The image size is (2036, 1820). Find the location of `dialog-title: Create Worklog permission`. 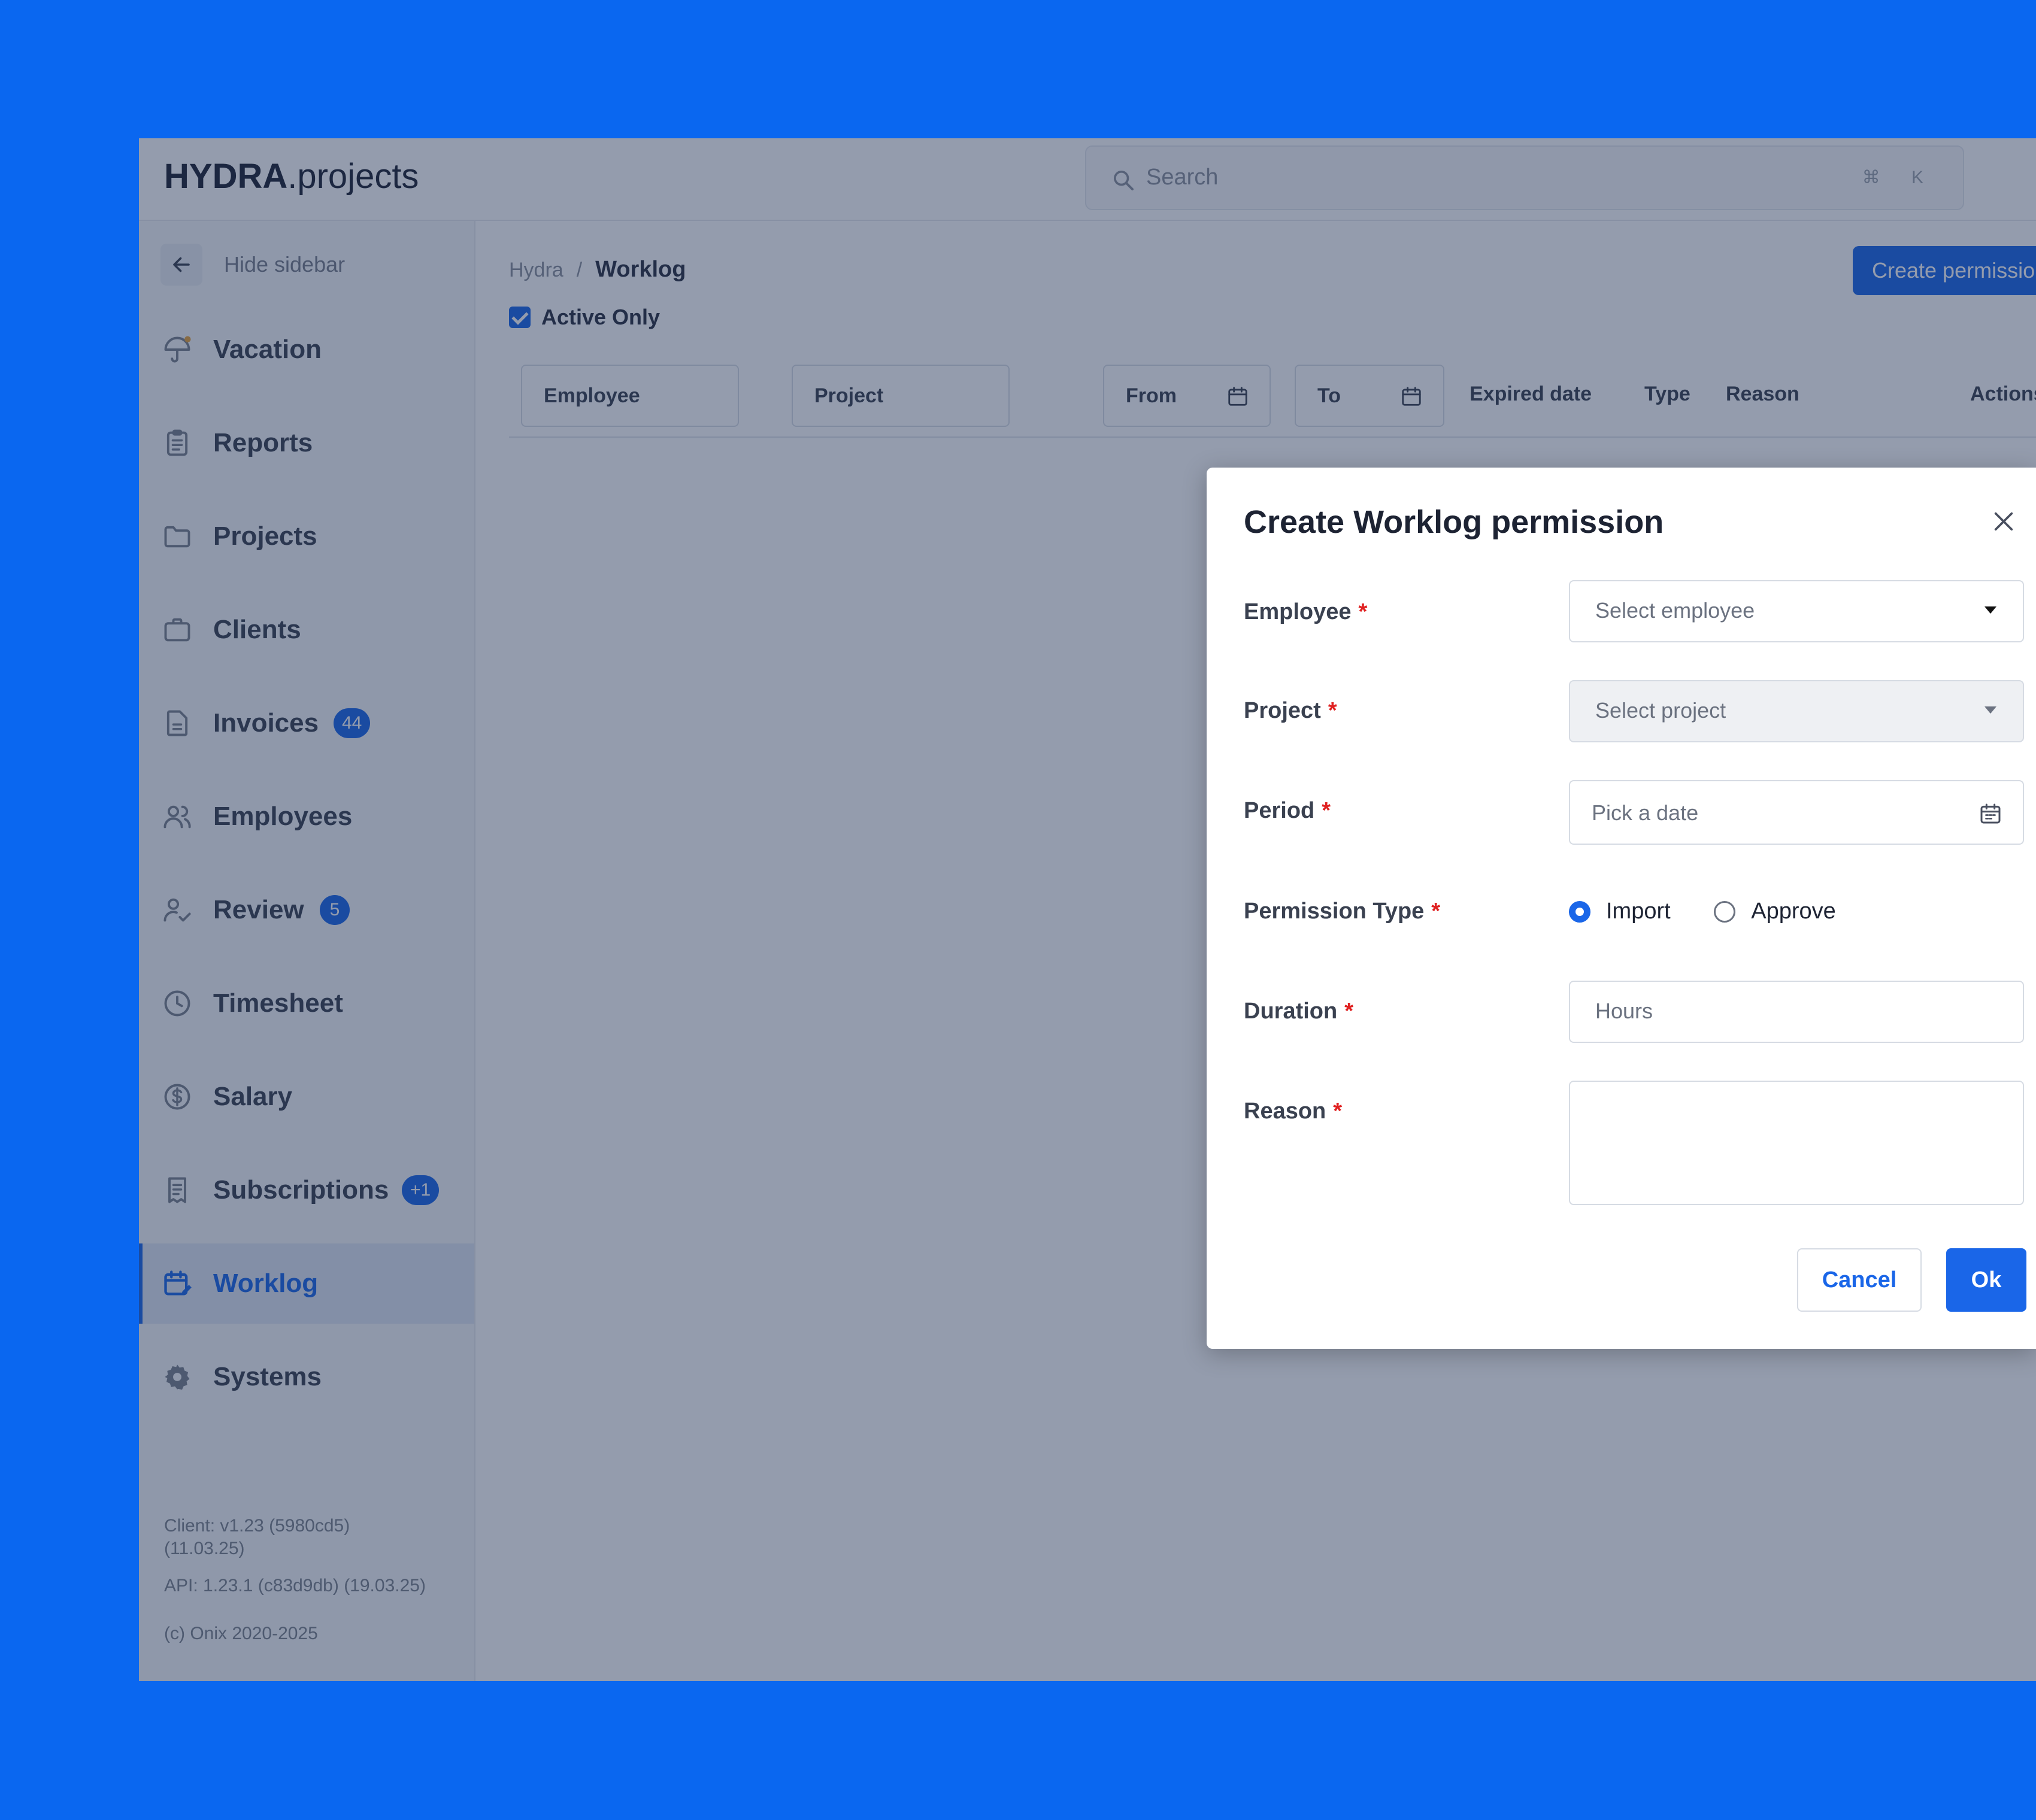

dialog-title: Create Worklog permission is located at coordinates (1454, 522).